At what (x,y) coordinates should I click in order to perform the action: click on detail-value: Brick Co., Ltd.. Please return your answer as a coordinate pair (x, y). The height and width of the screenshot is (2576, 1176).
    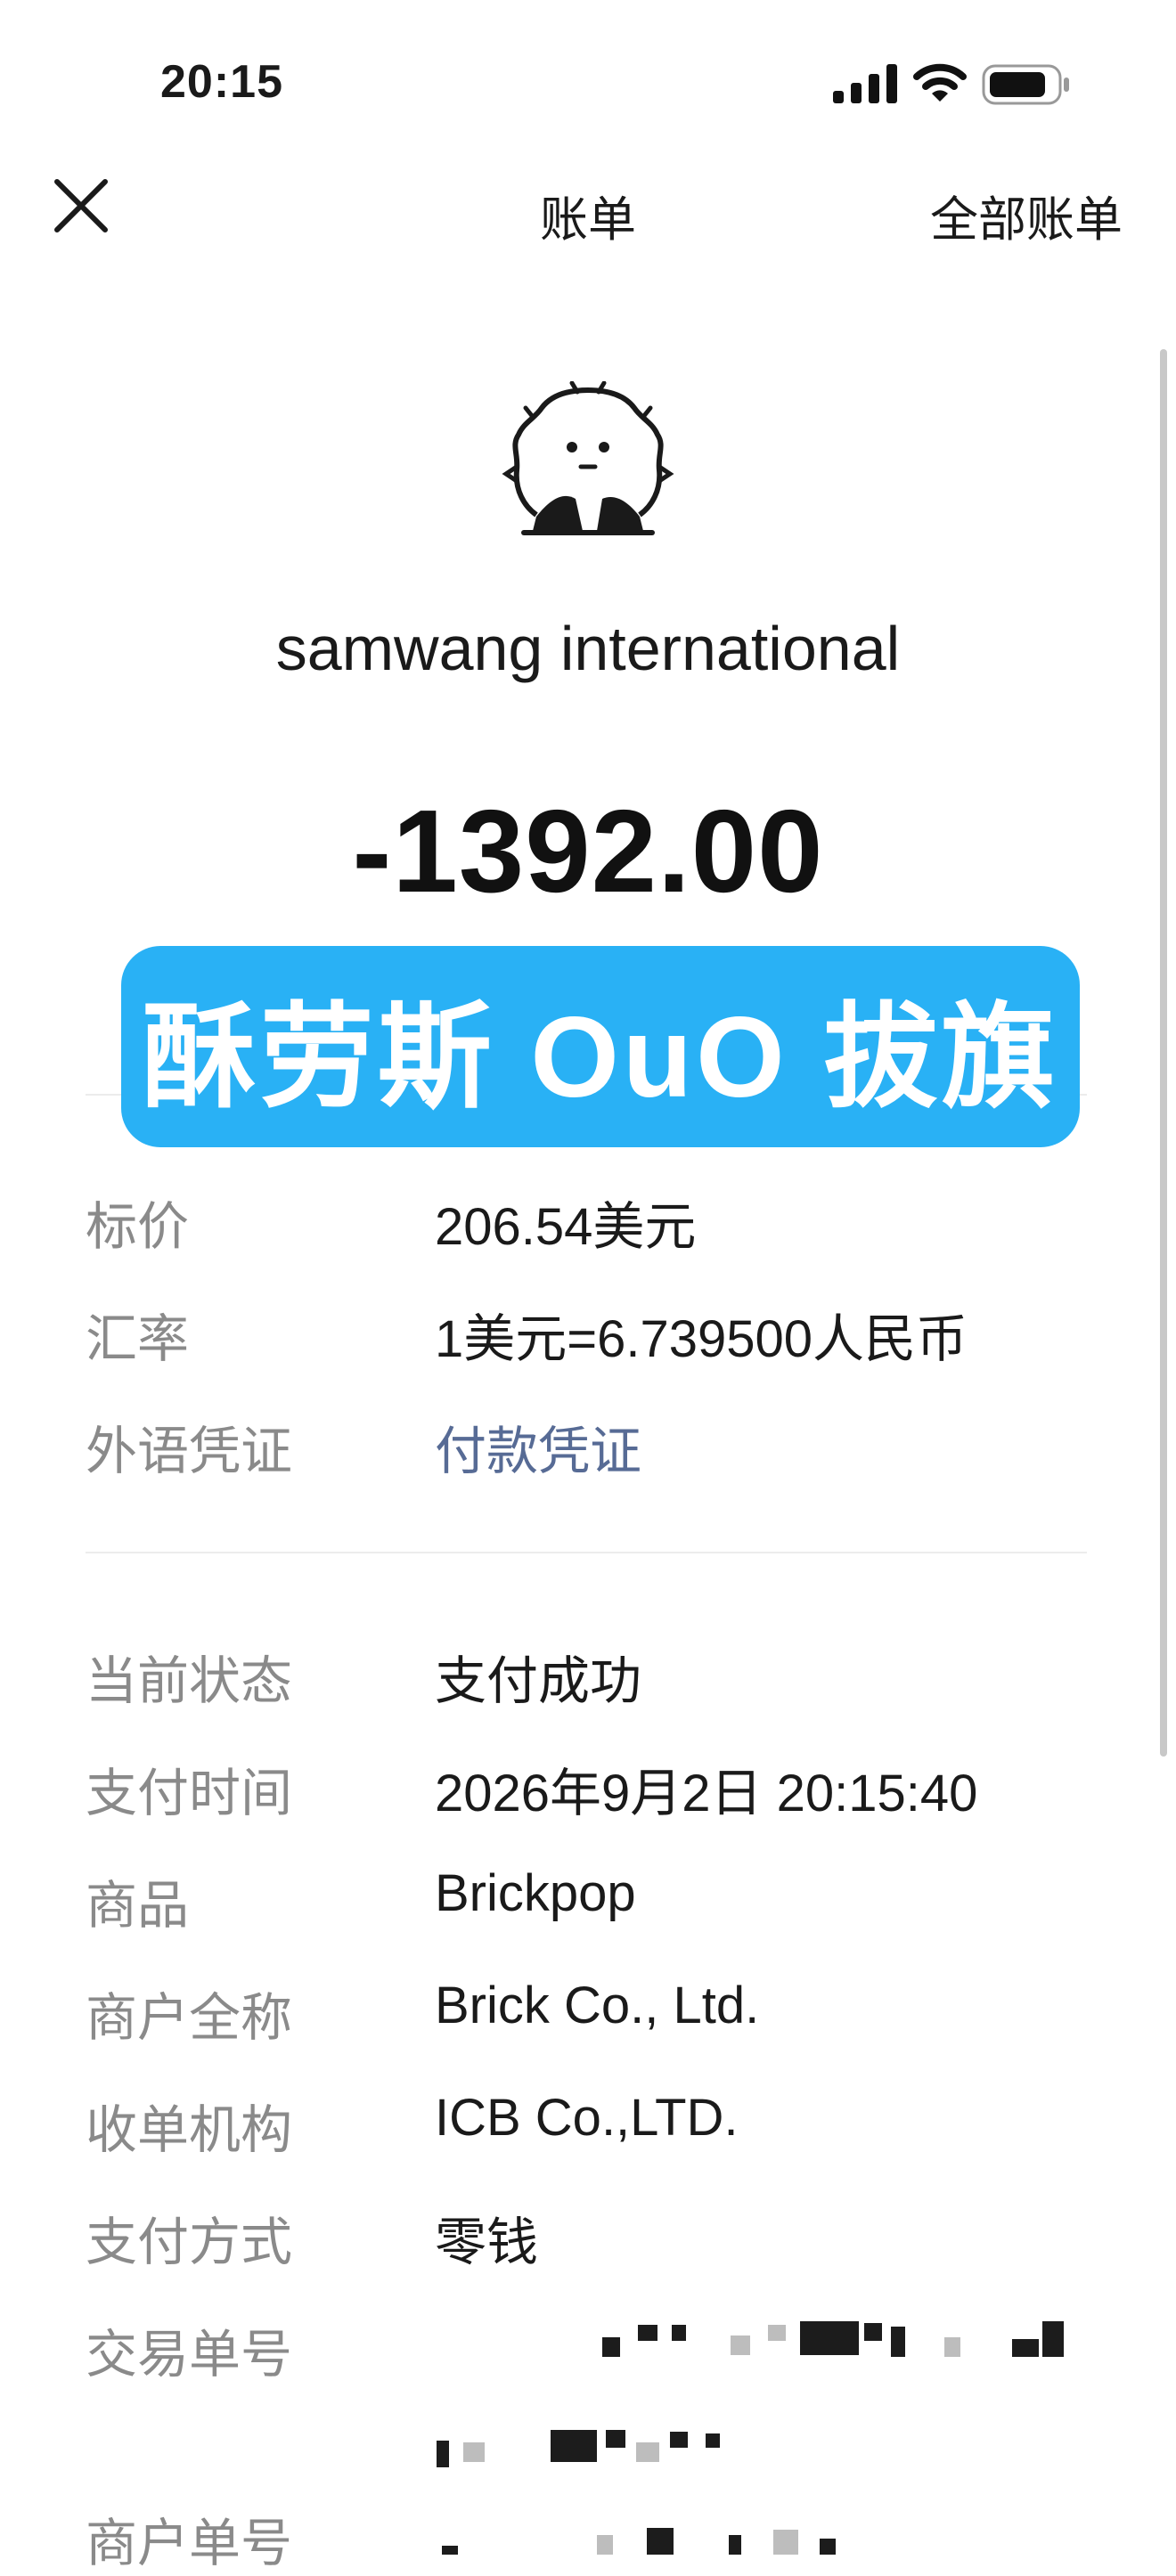
    Looking at the image, I should click on (597, 2005).